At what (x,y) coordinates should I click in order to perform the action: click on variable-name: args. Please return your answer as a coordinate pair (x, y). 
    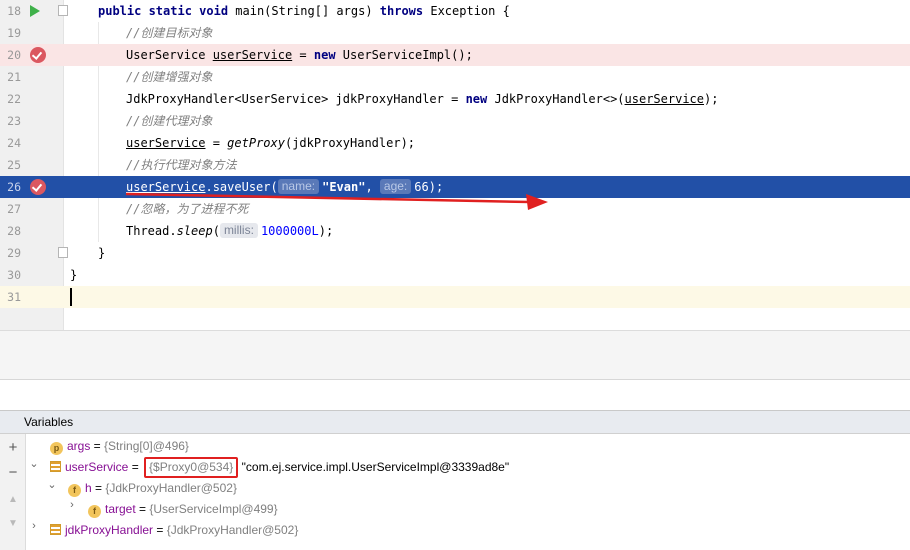
    Looking at the image, I should click on (79, 446).